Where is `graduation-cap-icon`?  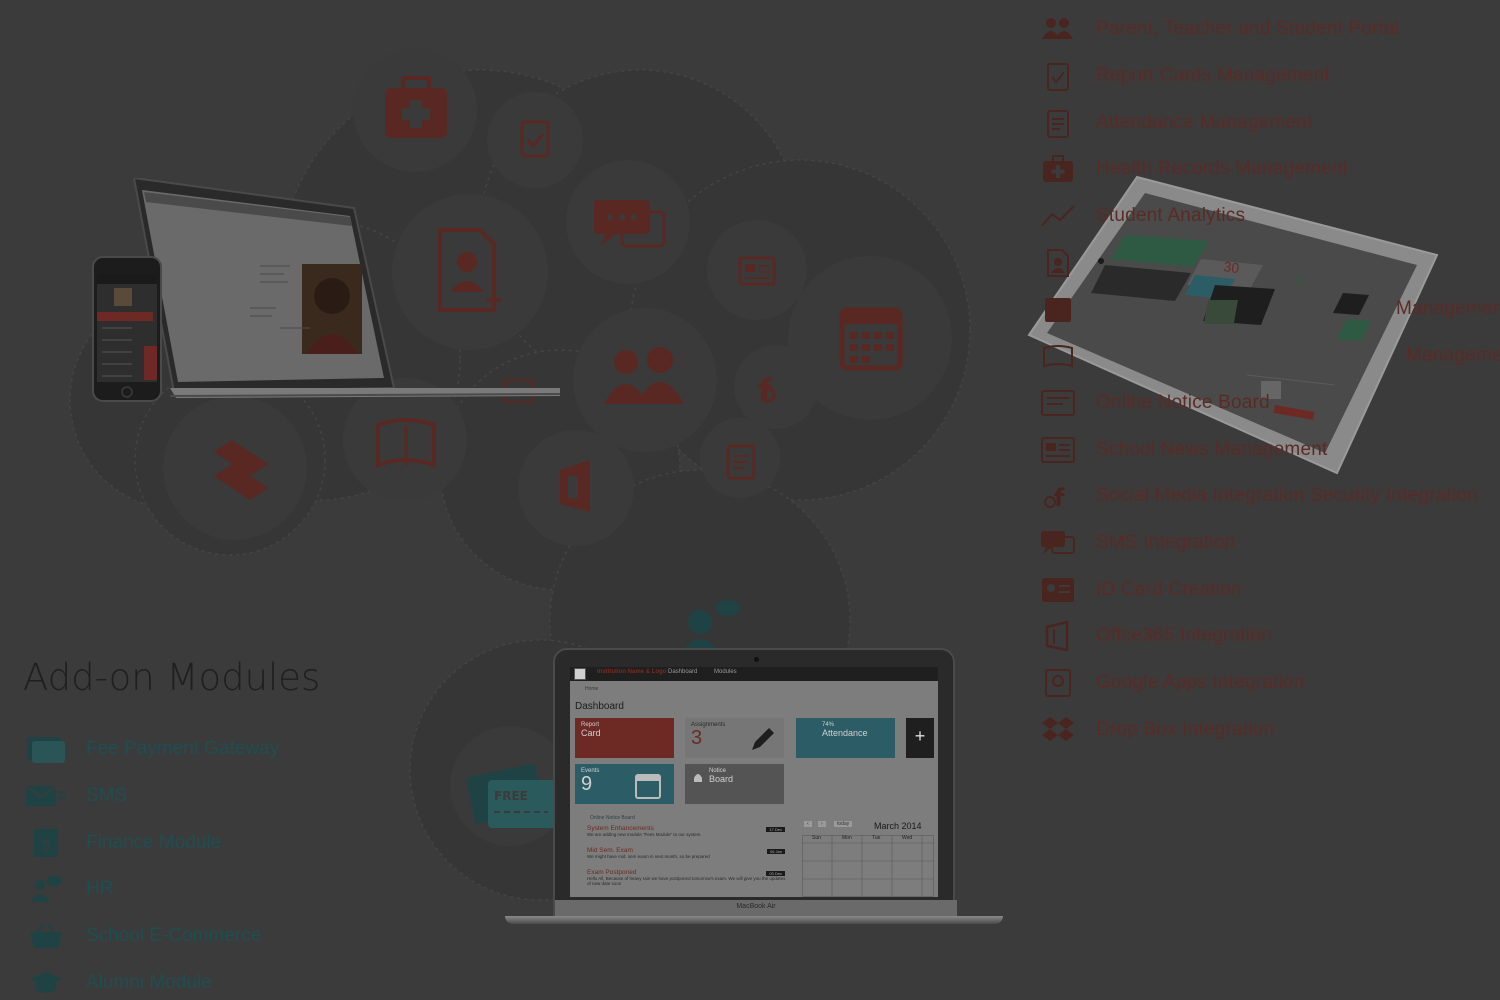
graduation-cap-icon is located at coordinates (46, 983).